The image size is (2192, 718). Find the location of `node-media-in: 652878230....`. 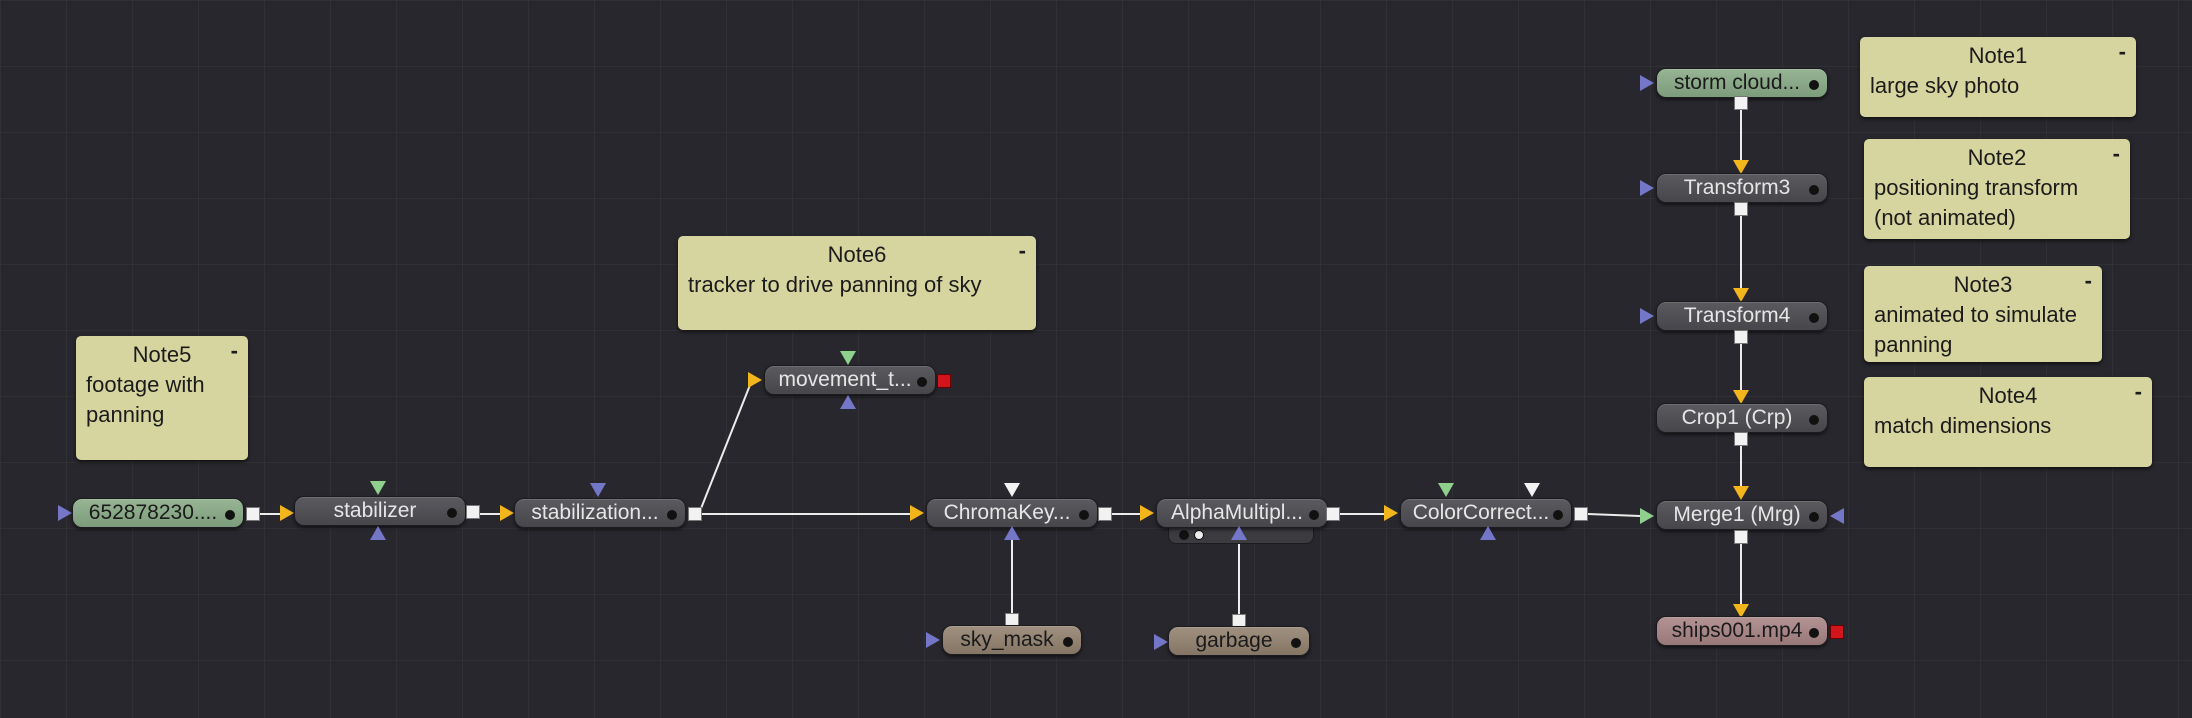

node-media-in: 652878230.... is located at coordinates (158, 513).